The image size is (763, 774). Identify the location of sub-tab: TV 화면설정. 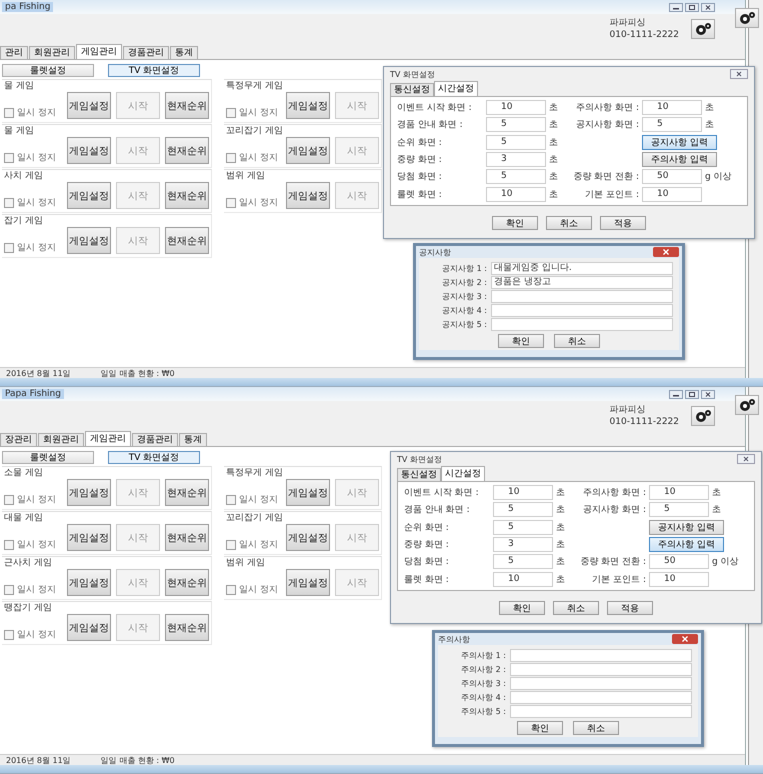
(154, 457).